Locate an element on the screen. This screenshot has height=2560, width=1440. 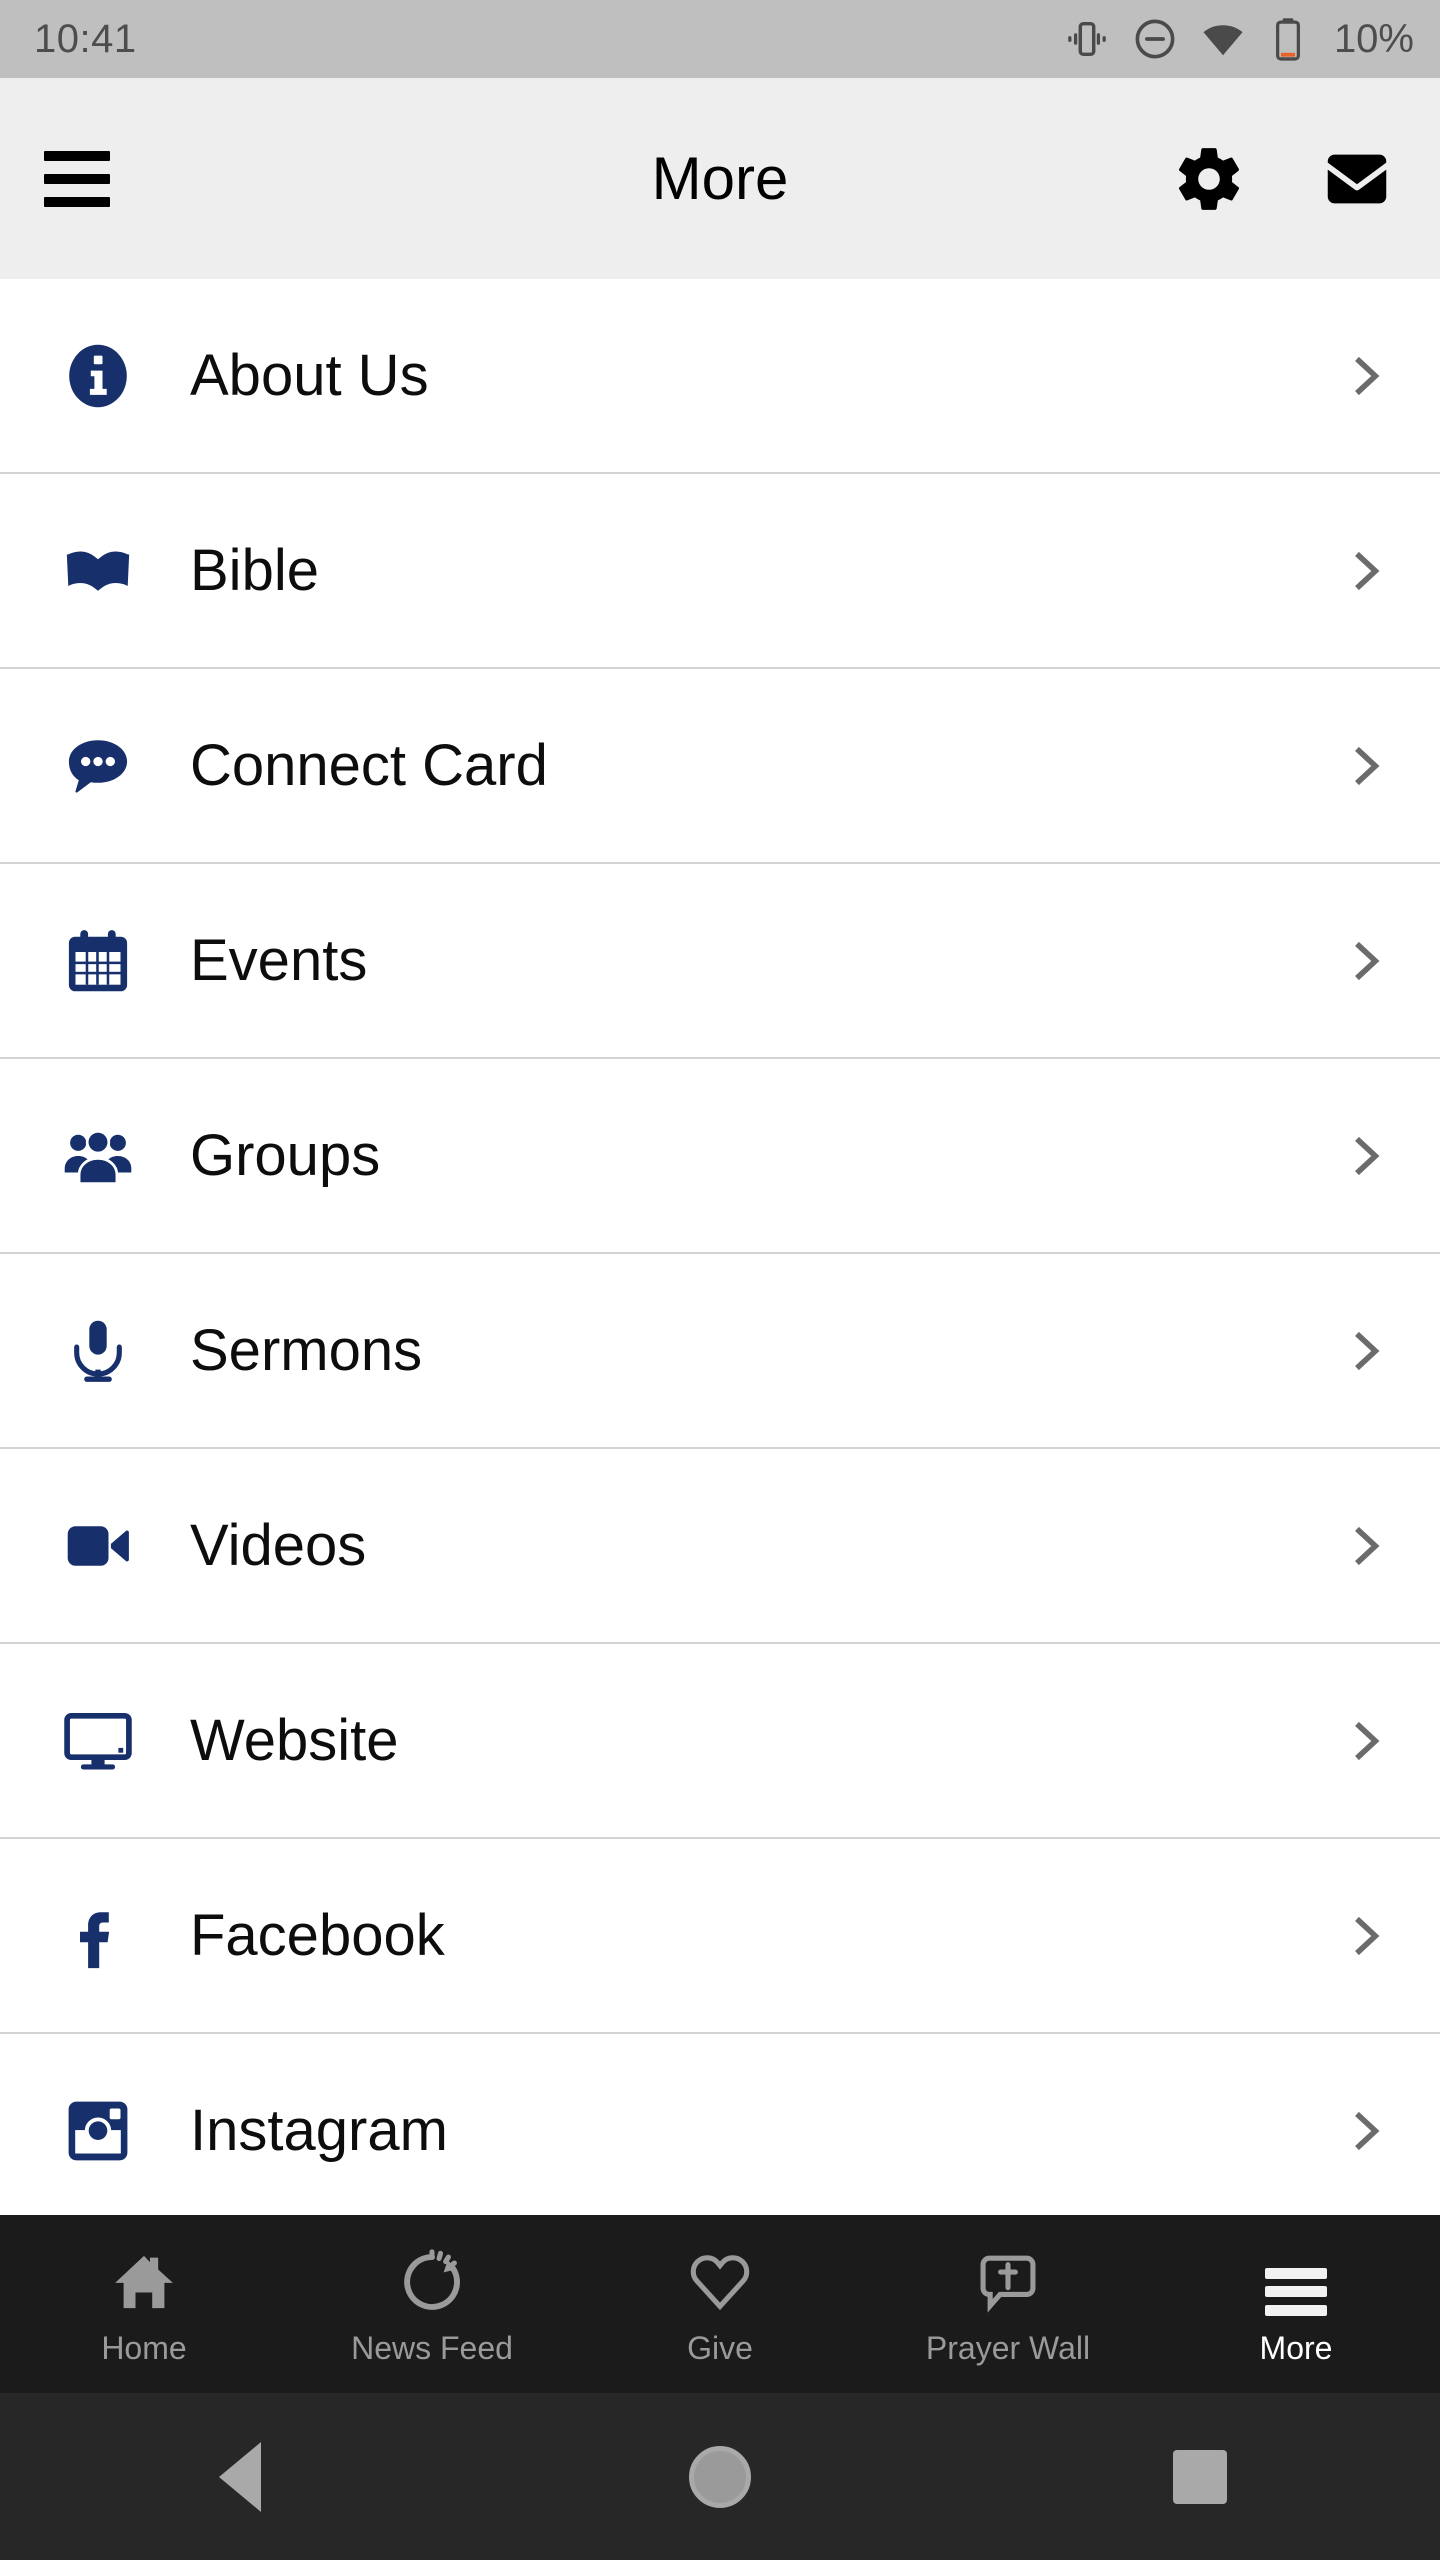
list-item-videos: Videos is located at coordinates (720, 1546).